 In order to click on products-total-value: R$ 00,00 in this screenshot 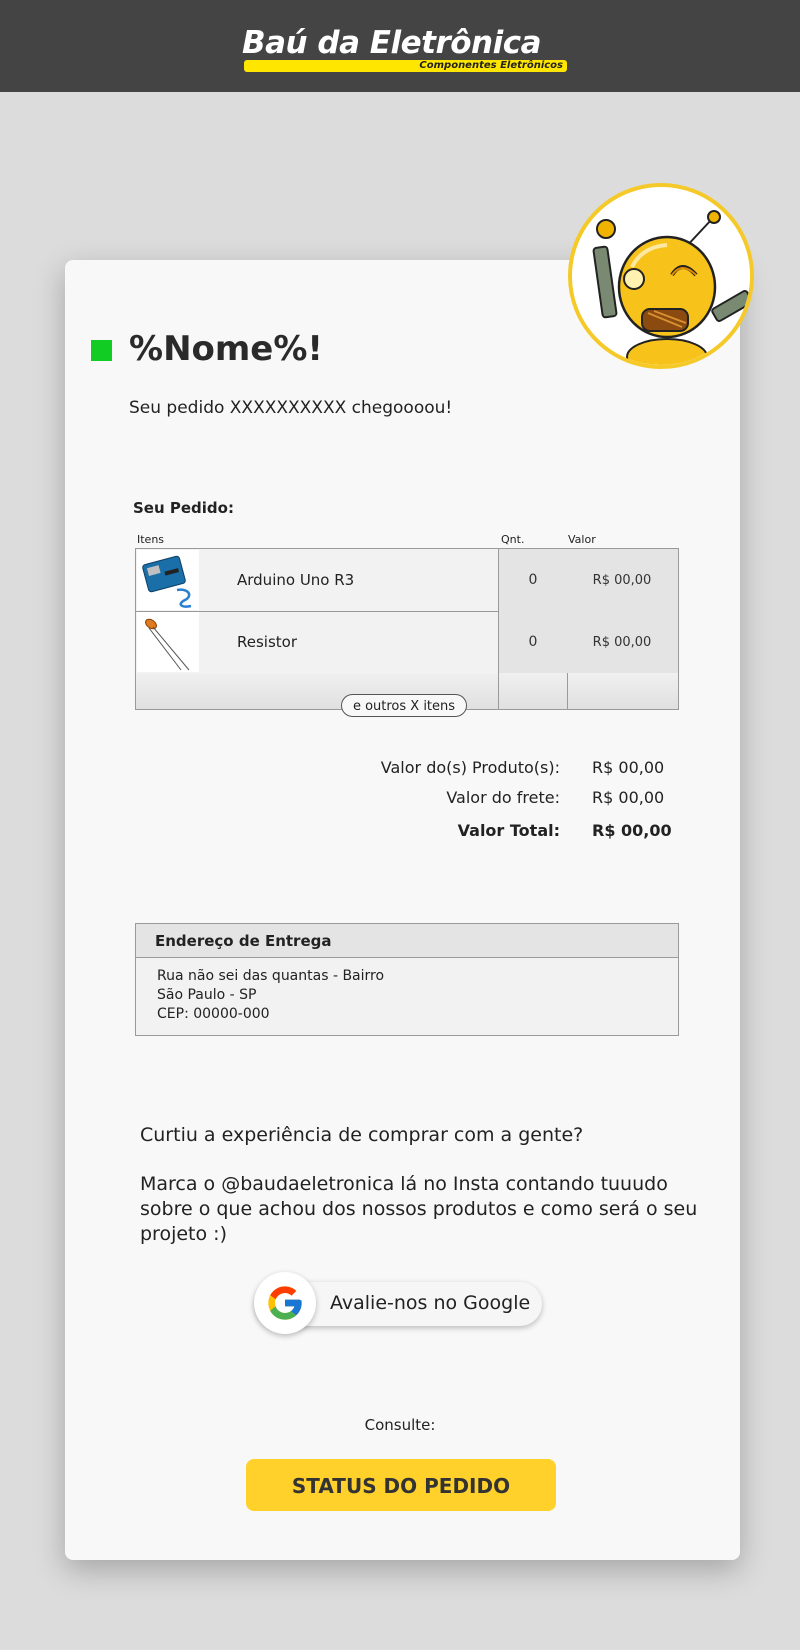, I will do `click(628, 767)`.